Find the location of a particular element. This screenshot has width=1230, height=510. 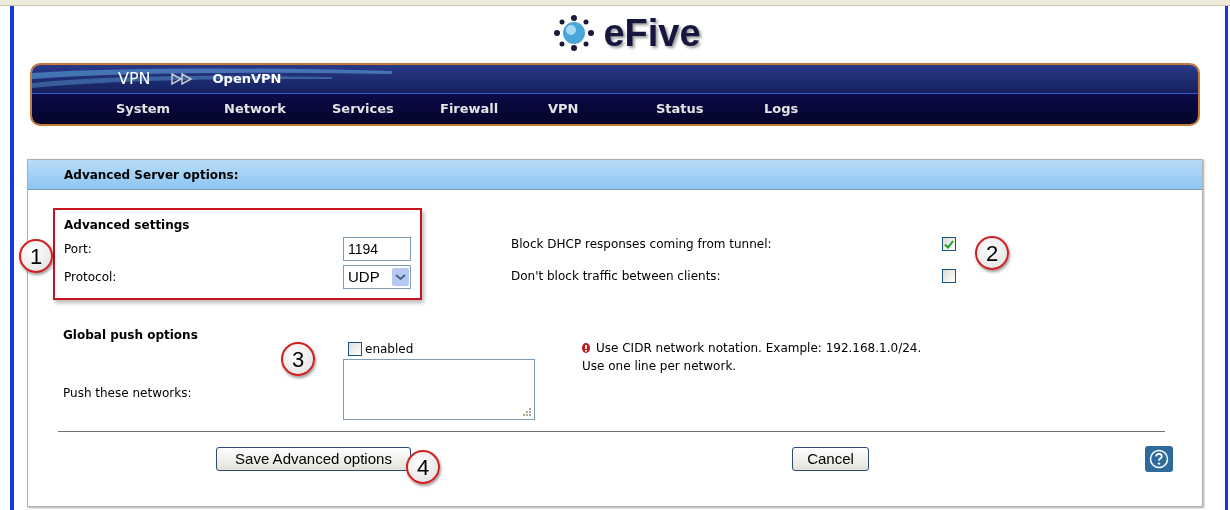

menu-item: Status is located at coordinates (710, 109).